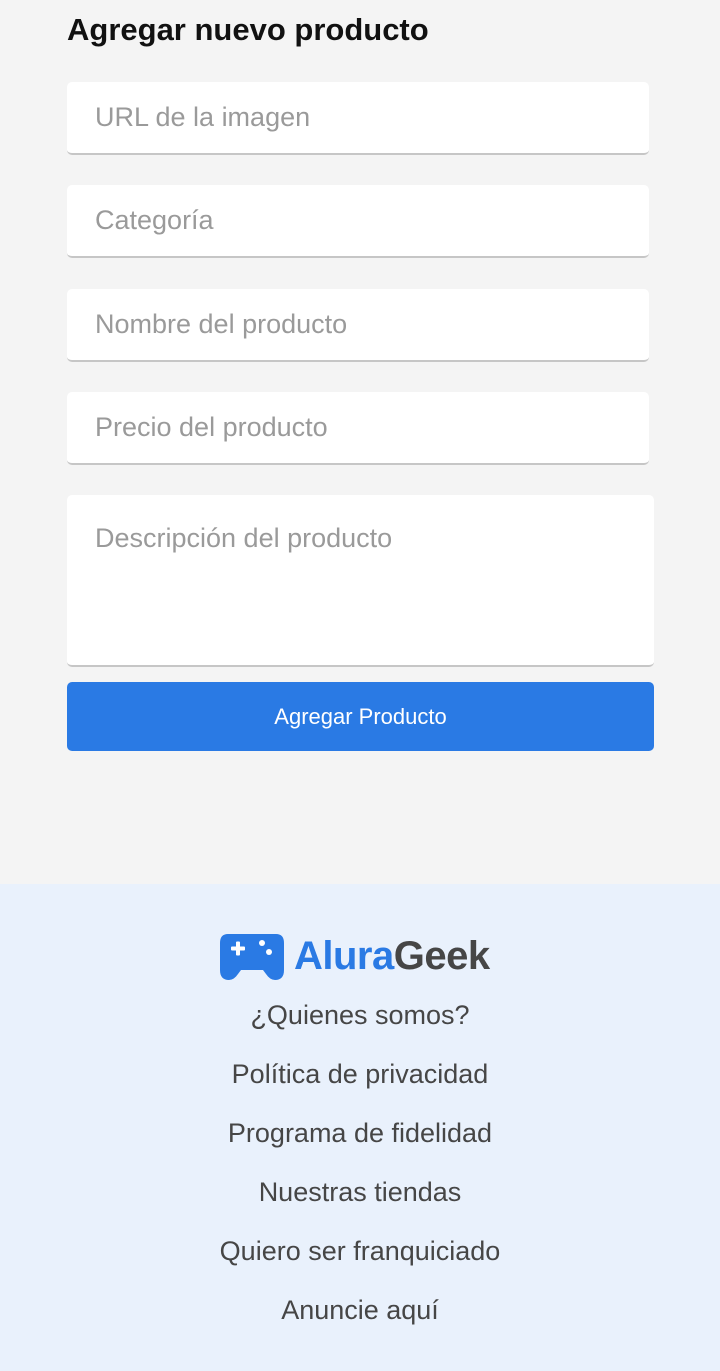  Describe the element at coordinates (344, 956) in the screenshot. I see `logo-text-alura: Alura` at that location.